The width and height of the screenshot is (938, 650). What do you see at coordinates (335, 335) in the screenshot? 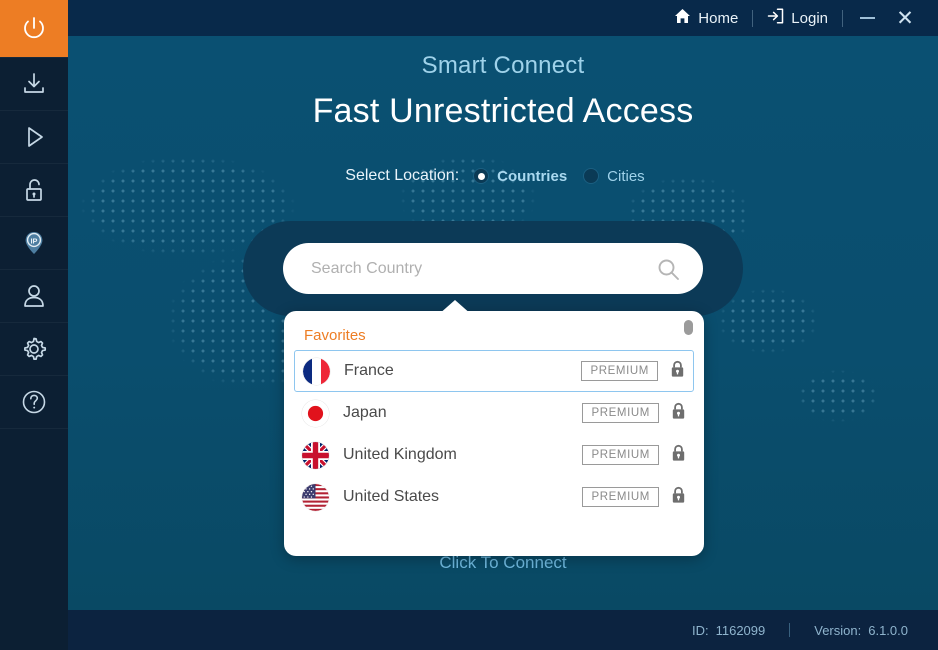
I see `favorites-section-label: Favorites` at bounding box center [335, 335].